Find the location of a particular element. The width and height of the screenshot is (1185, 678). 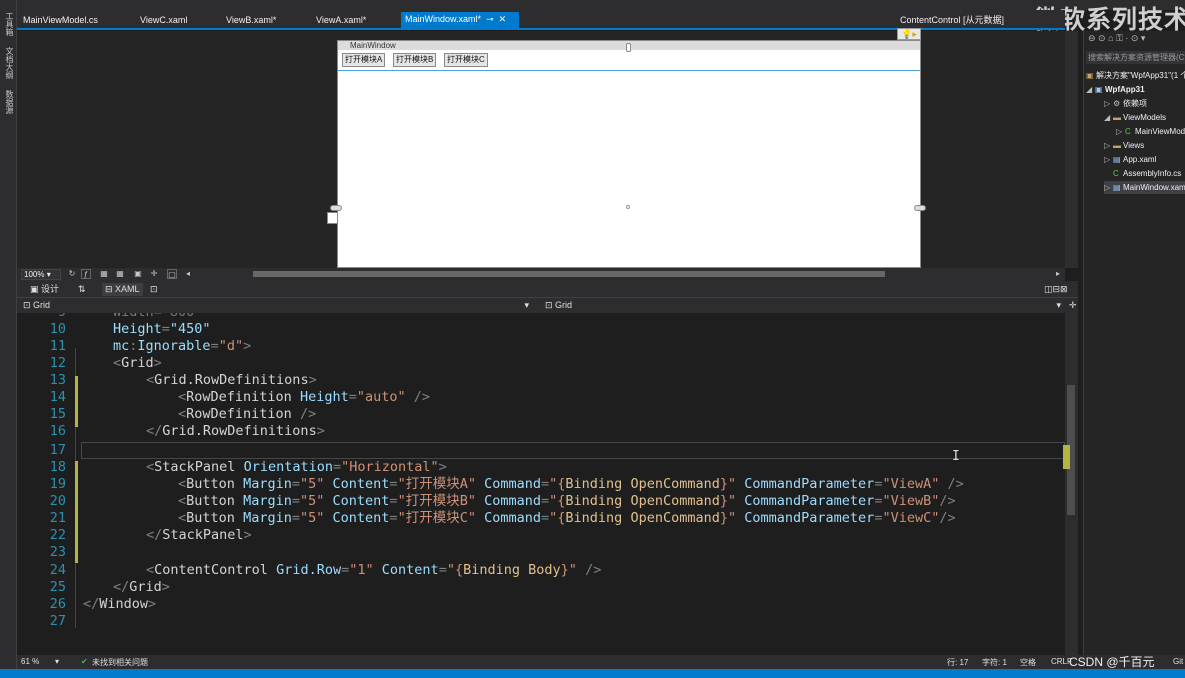

popout-xaml-icon: ⊡ is located at coordinates (154, 289).